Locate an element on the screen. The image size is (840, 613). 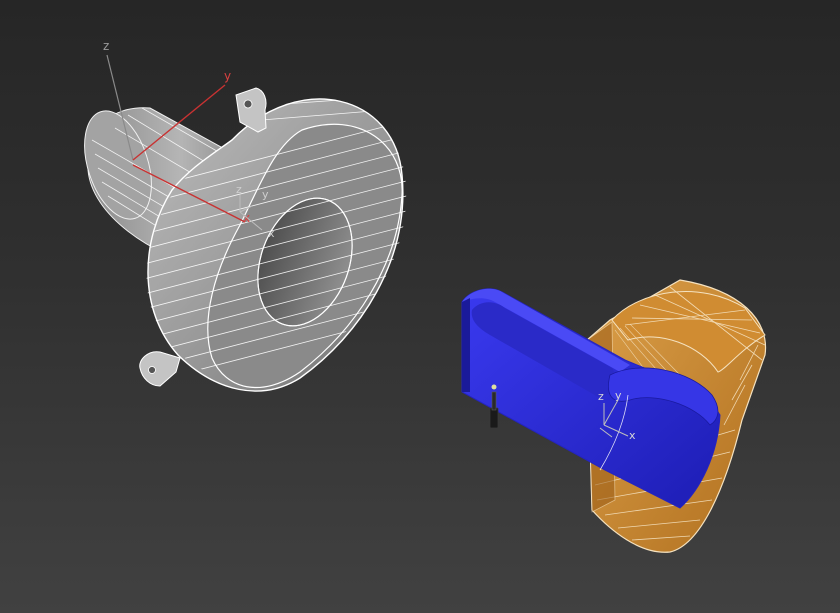
world-z-label: z is located at coordinates (106, 46).